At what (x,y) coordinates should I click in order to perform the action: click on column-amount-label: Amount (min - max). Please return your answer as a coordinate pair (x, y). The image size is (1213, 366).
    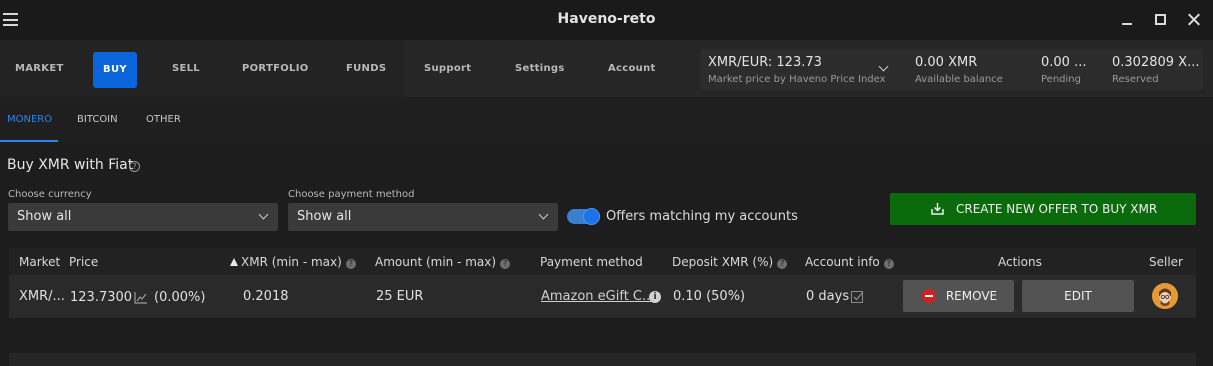
    Looking at the image, I should click on (436, 262).